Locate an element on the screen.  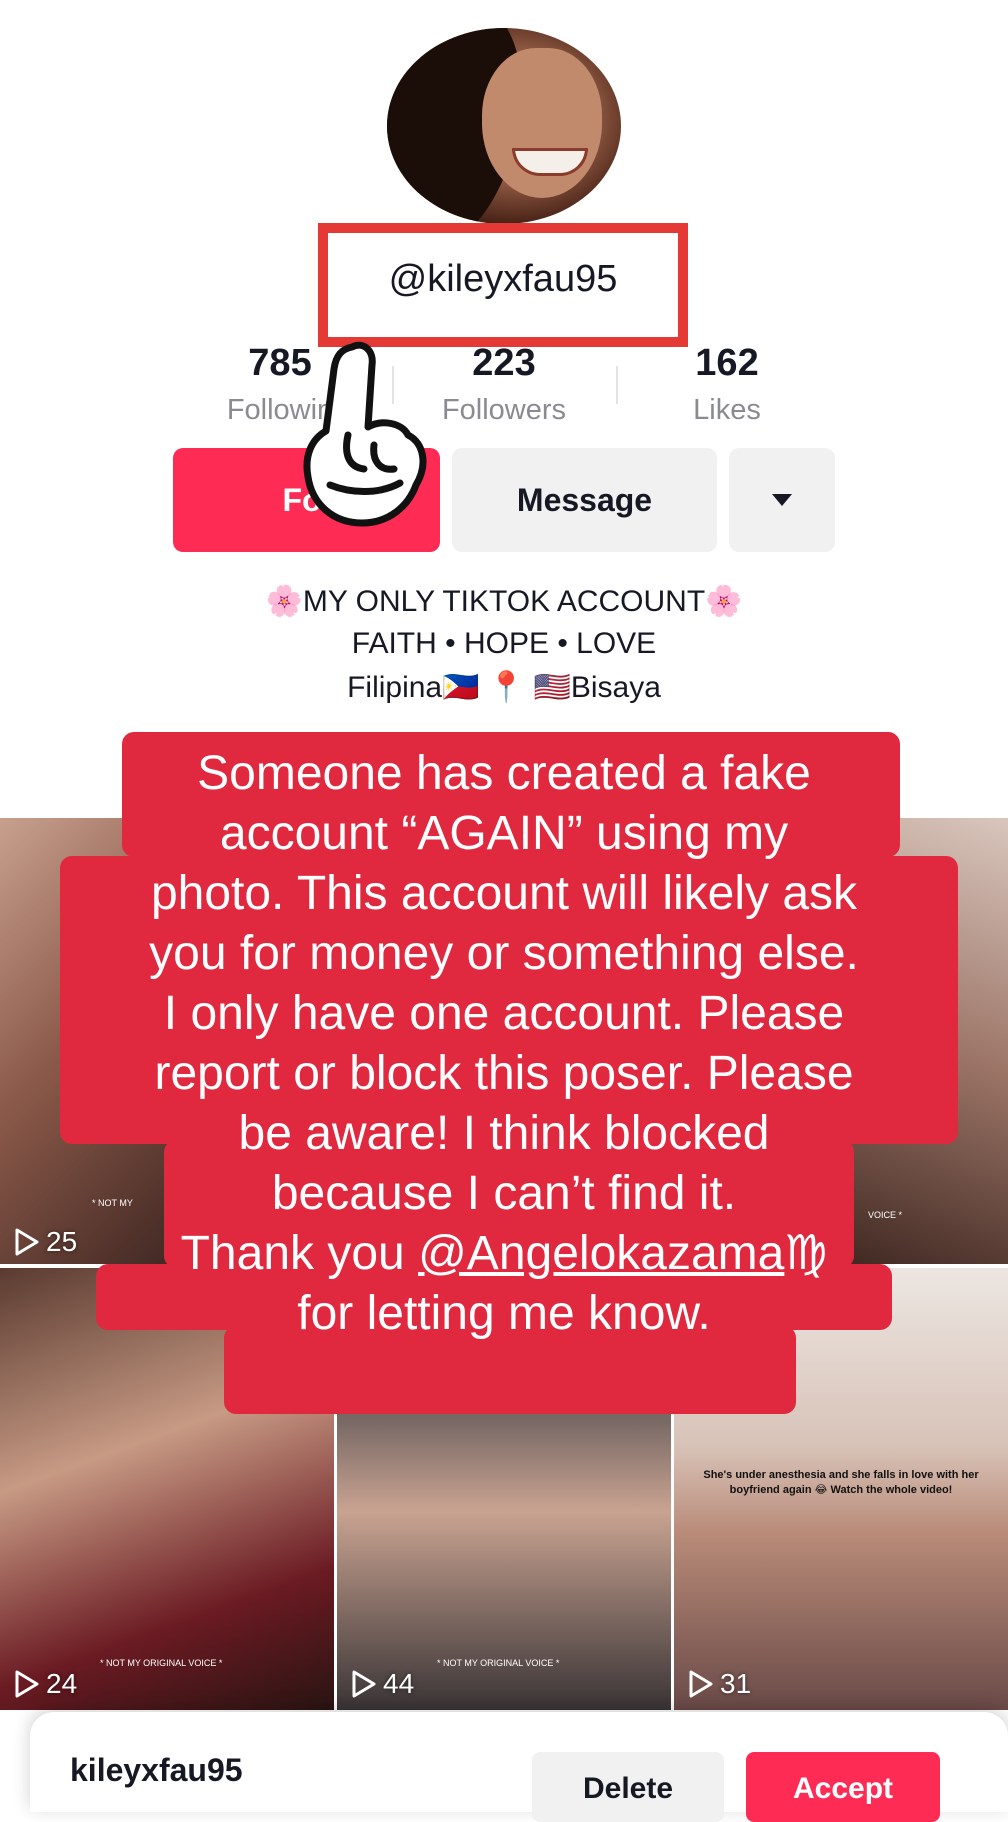
message-button-label: Message is located at coordinates (584, 499).